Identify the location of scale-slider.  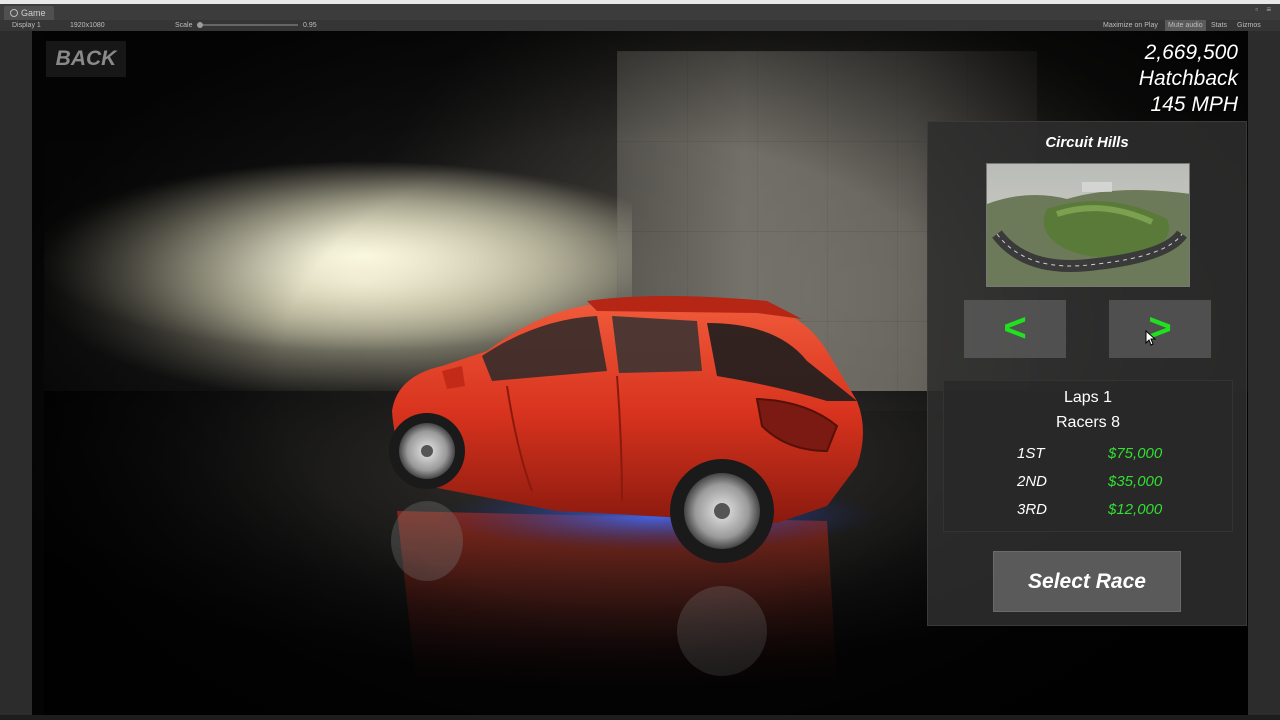
(249, 25).